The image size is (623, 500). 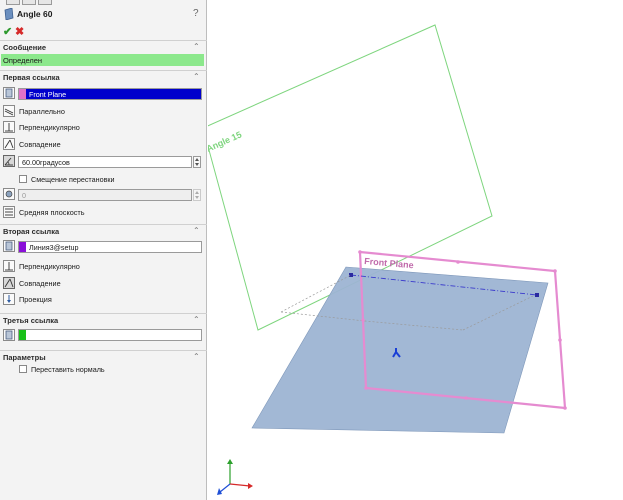 I want to click on action-buttons: ✔ ✖, so click(x=103, y=32).